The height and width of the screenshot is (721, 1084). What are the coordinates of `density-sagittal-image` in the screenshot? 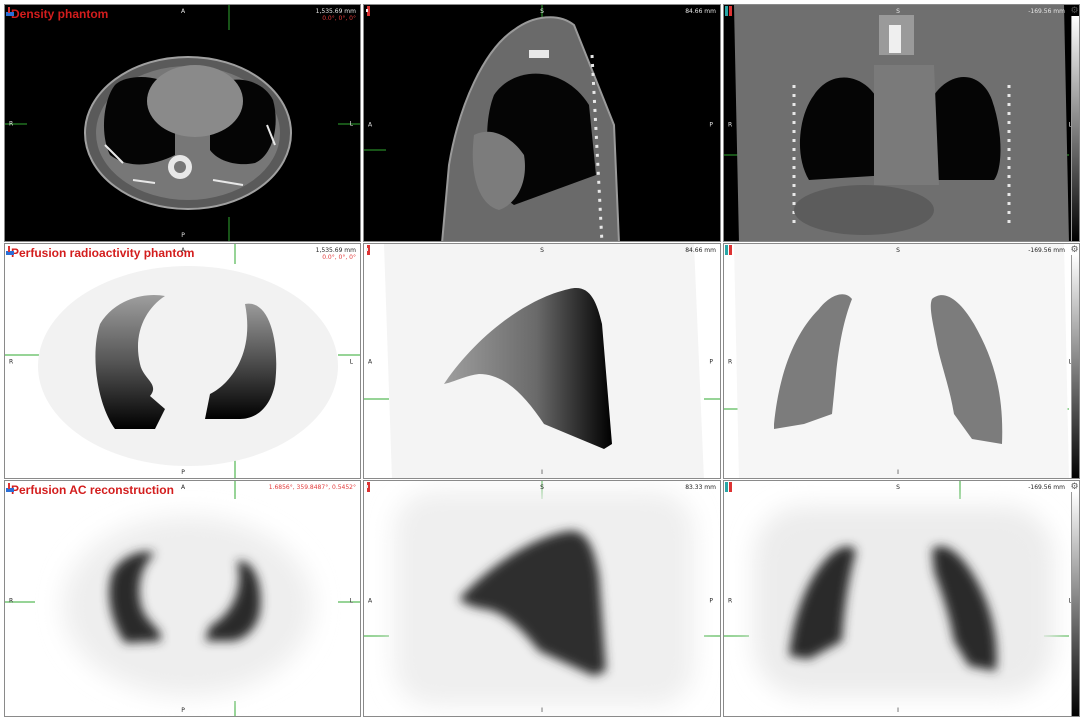 It's located at (492, 123).